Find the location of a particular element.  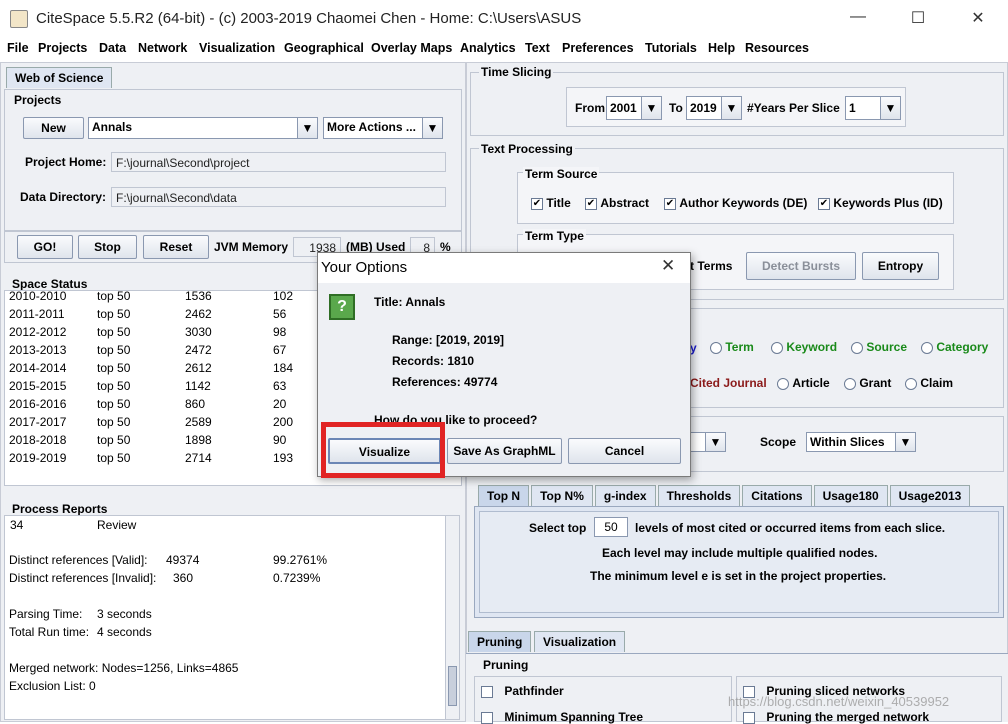

noun-terms-button: t Terms is located at coordinates (711, 266).